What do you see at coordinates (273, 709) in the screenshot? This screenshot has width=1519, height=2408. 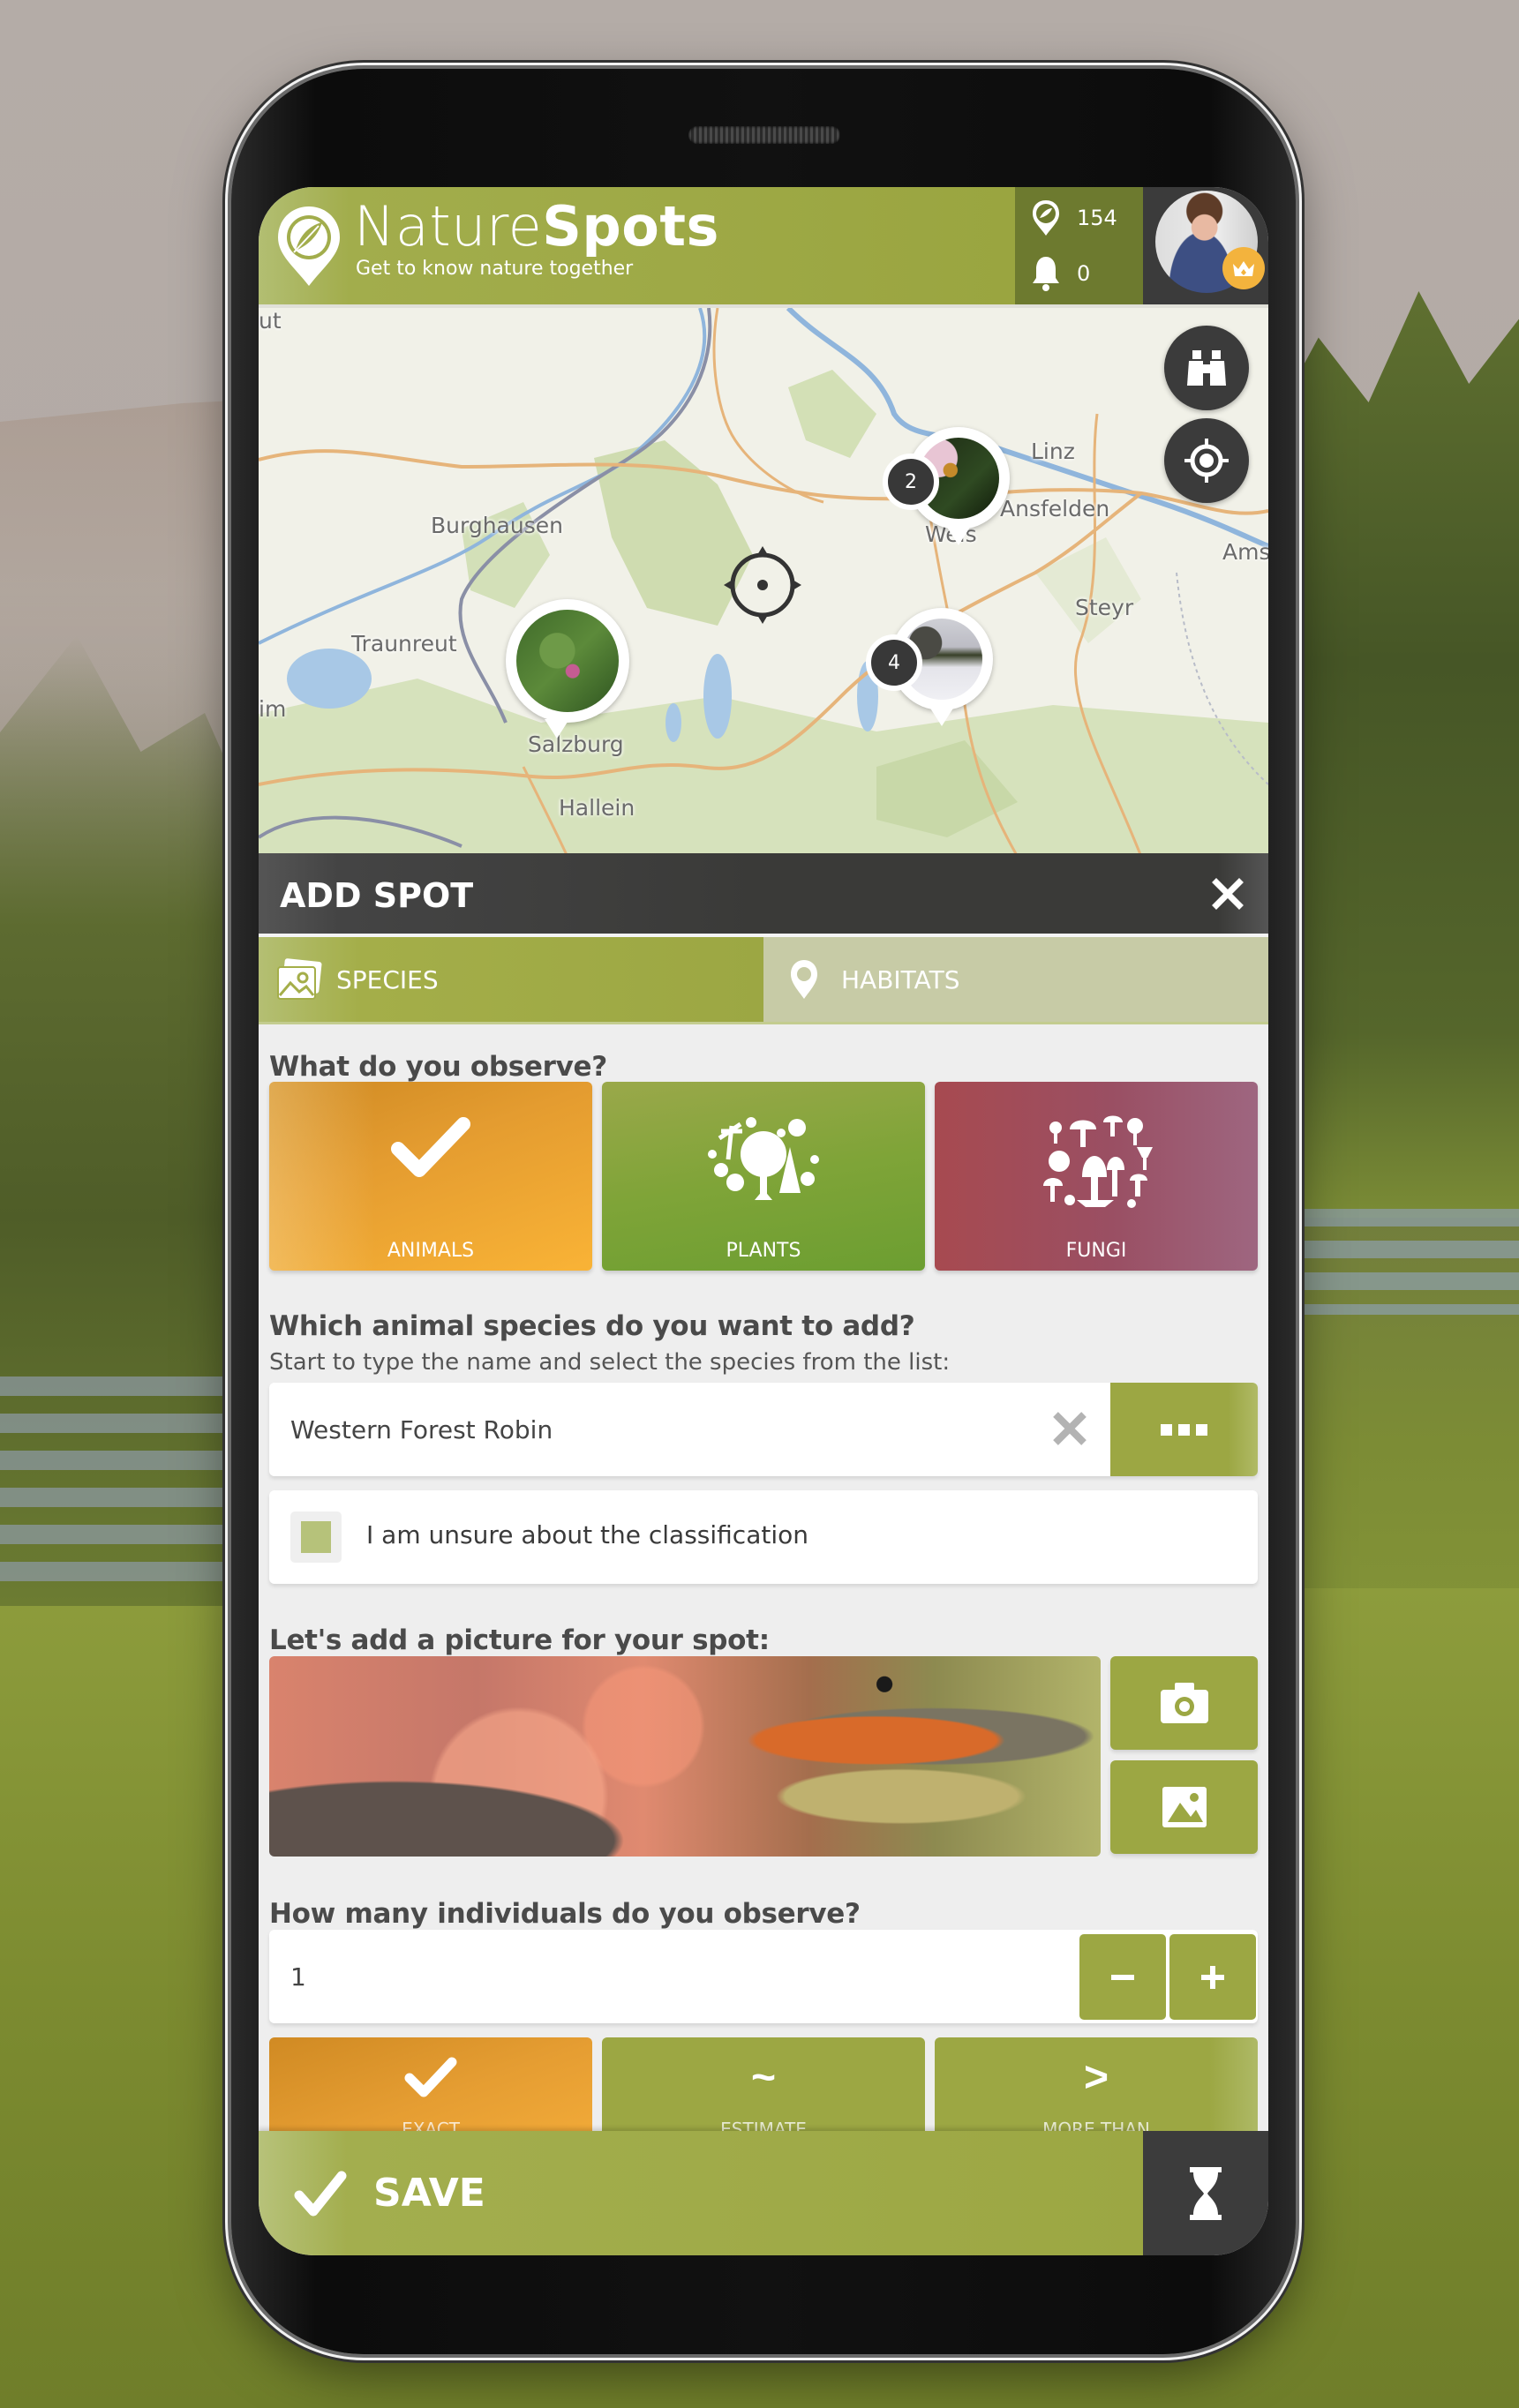 I see `map-label: im` at bounding box center [273, 709].